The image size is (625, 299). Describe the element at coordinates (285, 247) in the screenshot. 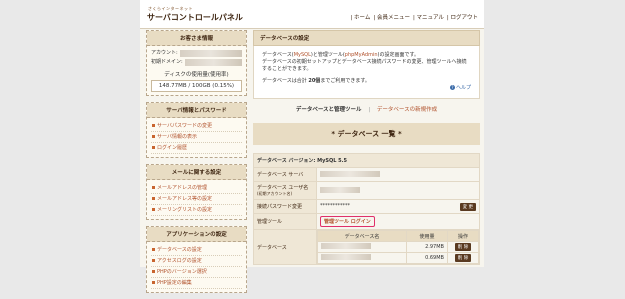

I see `database-label: データベース` at that location.